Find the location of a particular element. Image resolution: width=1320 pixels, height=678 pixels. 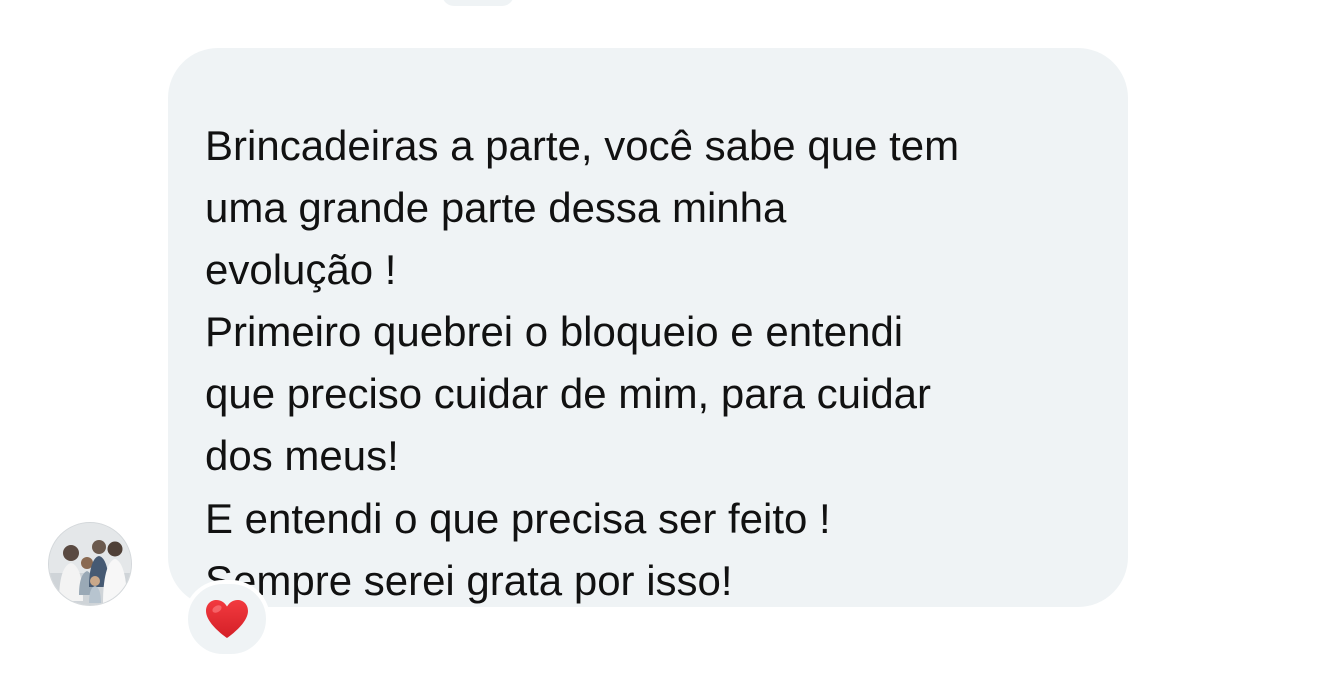

reaction-badge is located at coordinates (227, 619).